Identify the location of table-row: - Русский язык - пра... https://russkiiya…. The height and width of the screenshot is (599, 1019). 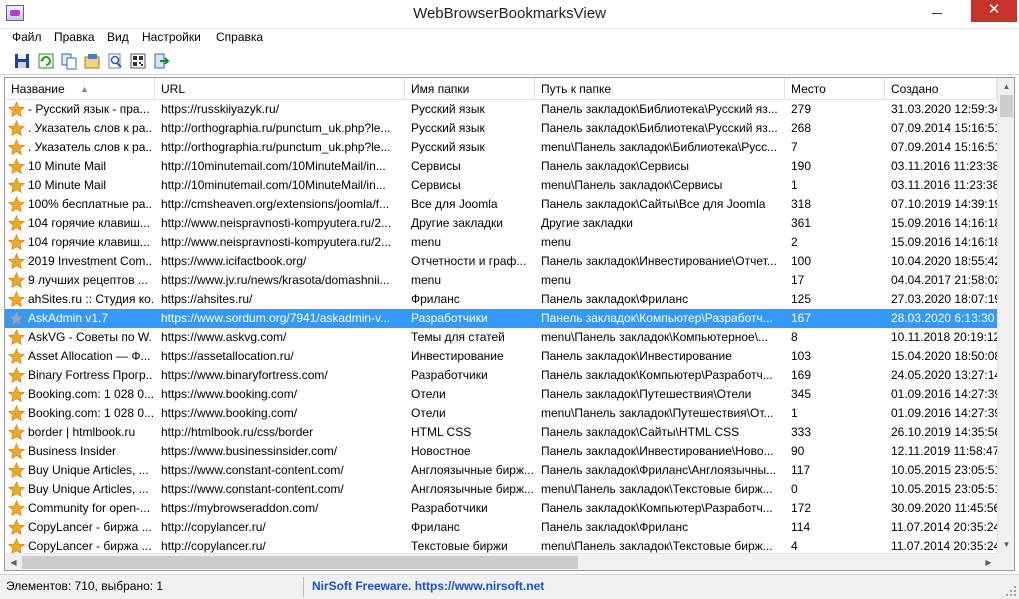
(501, 109).